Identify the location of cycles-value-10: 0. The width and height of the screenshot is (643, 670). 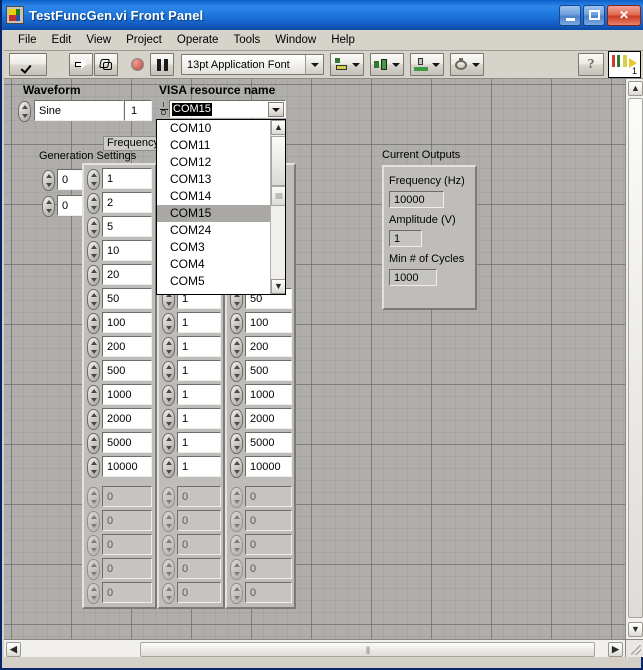
(268, 544).